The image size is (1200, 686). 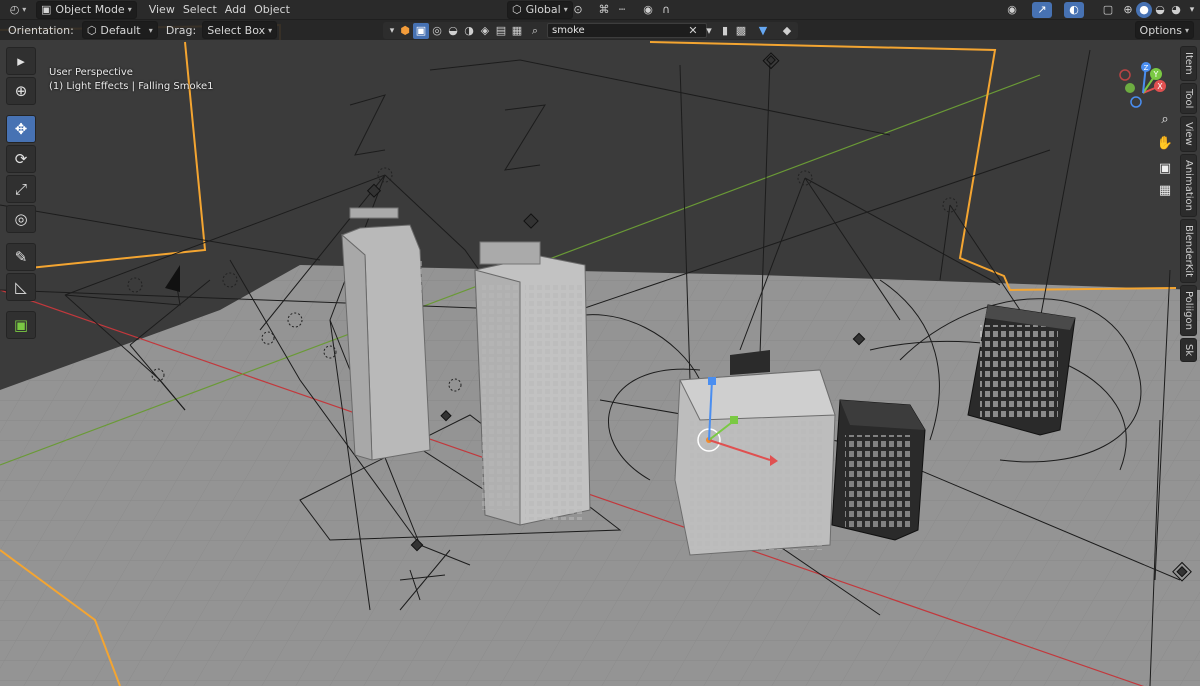 I want to click on gizmo-x-label: X, so click(x=1160, y=86).